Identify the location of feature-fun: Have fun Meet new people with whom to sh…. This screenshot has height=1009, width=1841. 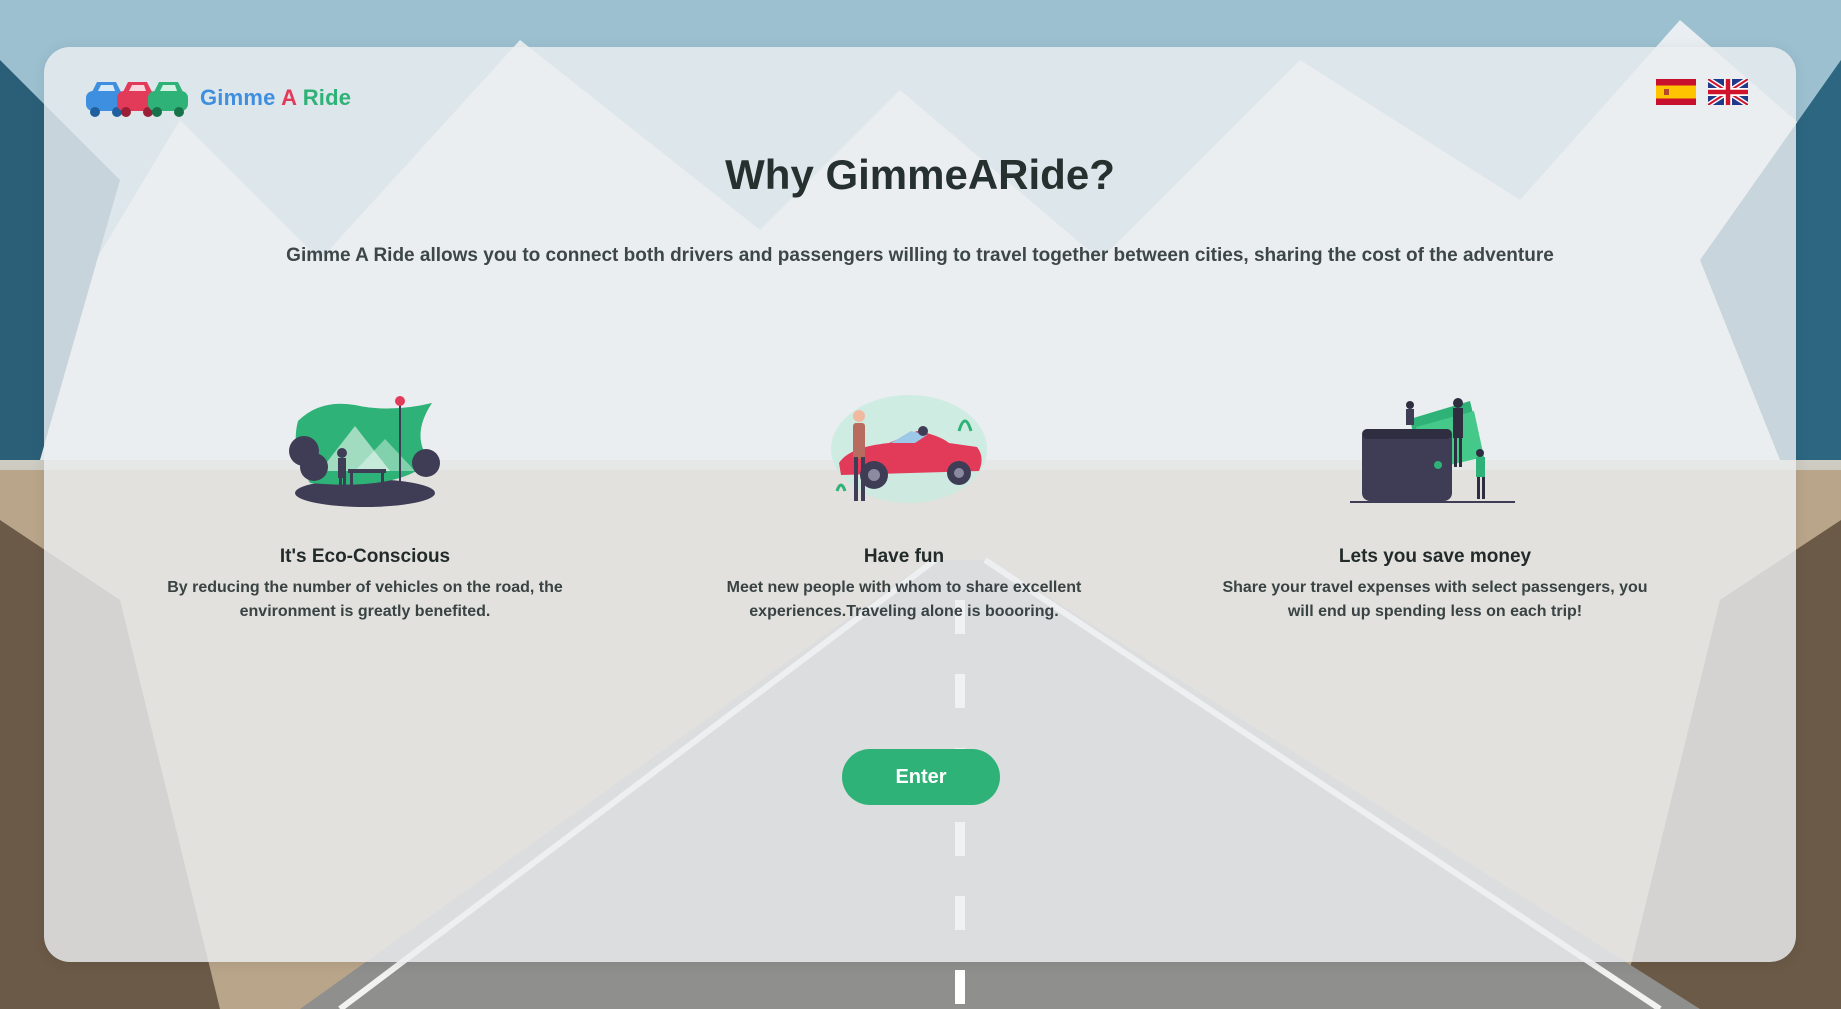
(904, 502).